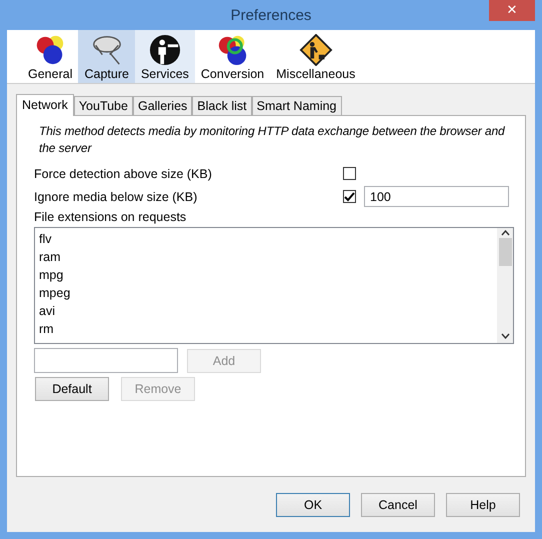 Image resolution: width=542 pixels, height=539 pixels. What do you see at coordinates (266, 239) in the screenshot?
I see `list-item: flv` at bounding box center [266, 239].